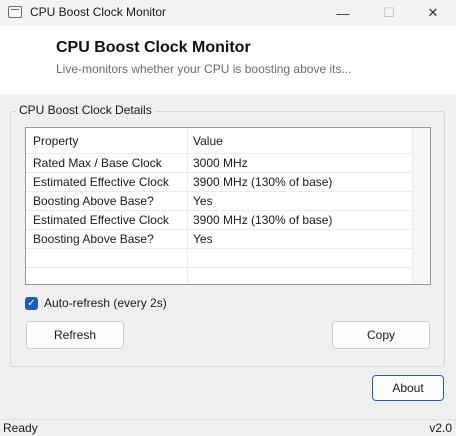 Image resolution: width=456 pixels, height=436 pixels. Describe the element at coordinates (408, 388) in the screenshot. I see `about-button: About` at that location.